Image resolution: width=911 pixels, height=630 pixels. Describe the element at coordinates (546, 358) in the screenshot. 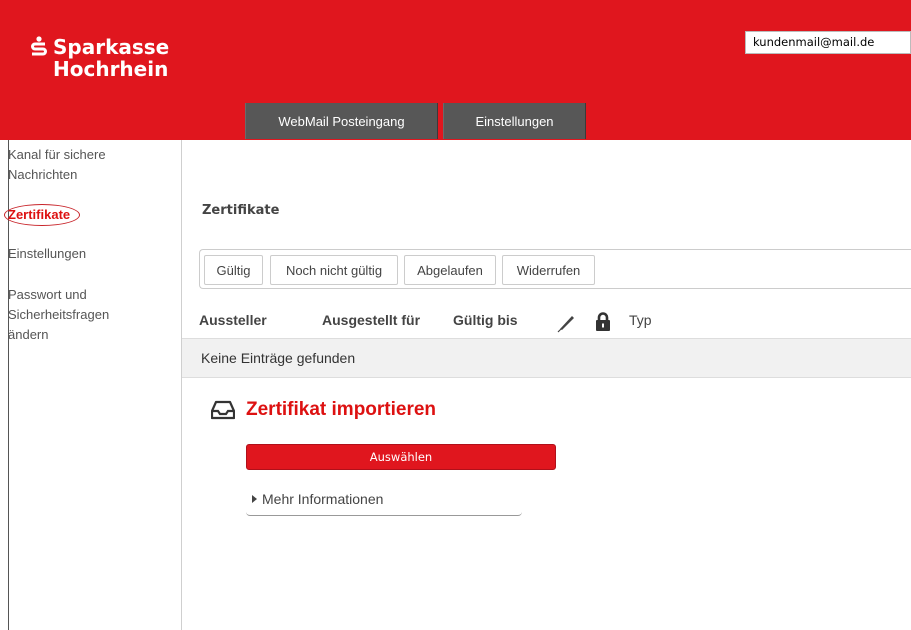

I see `empty-table-message: Keine Einträge gefunden` at that location.